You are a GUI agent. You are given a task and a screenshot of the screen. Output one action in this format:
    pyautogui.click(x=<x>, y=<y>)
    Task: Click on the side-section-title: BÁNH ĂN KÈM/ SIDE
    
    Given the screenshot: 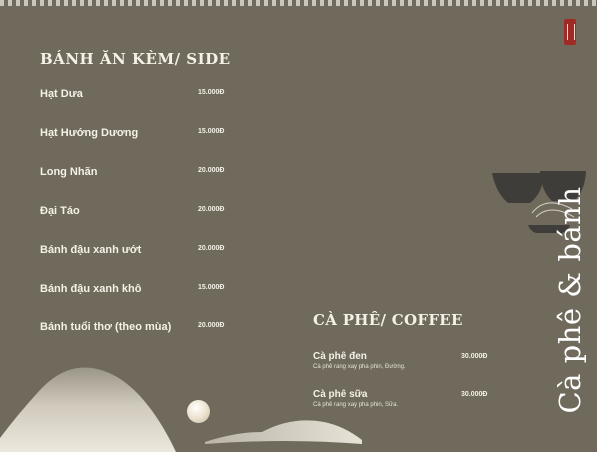 What is the action you would take?
    pyautogui.click(x=135, y=59)
    